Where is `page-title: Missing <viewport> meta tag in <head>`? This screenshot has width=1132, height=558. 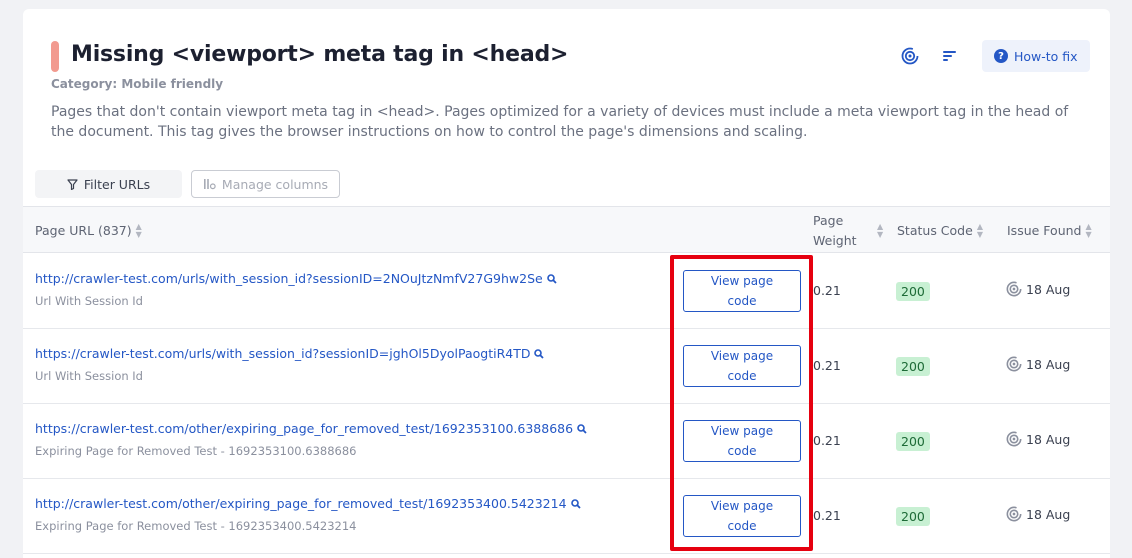
page-title: Missing <viewport> meta tag in <head> is located at coordinates (320, 54).